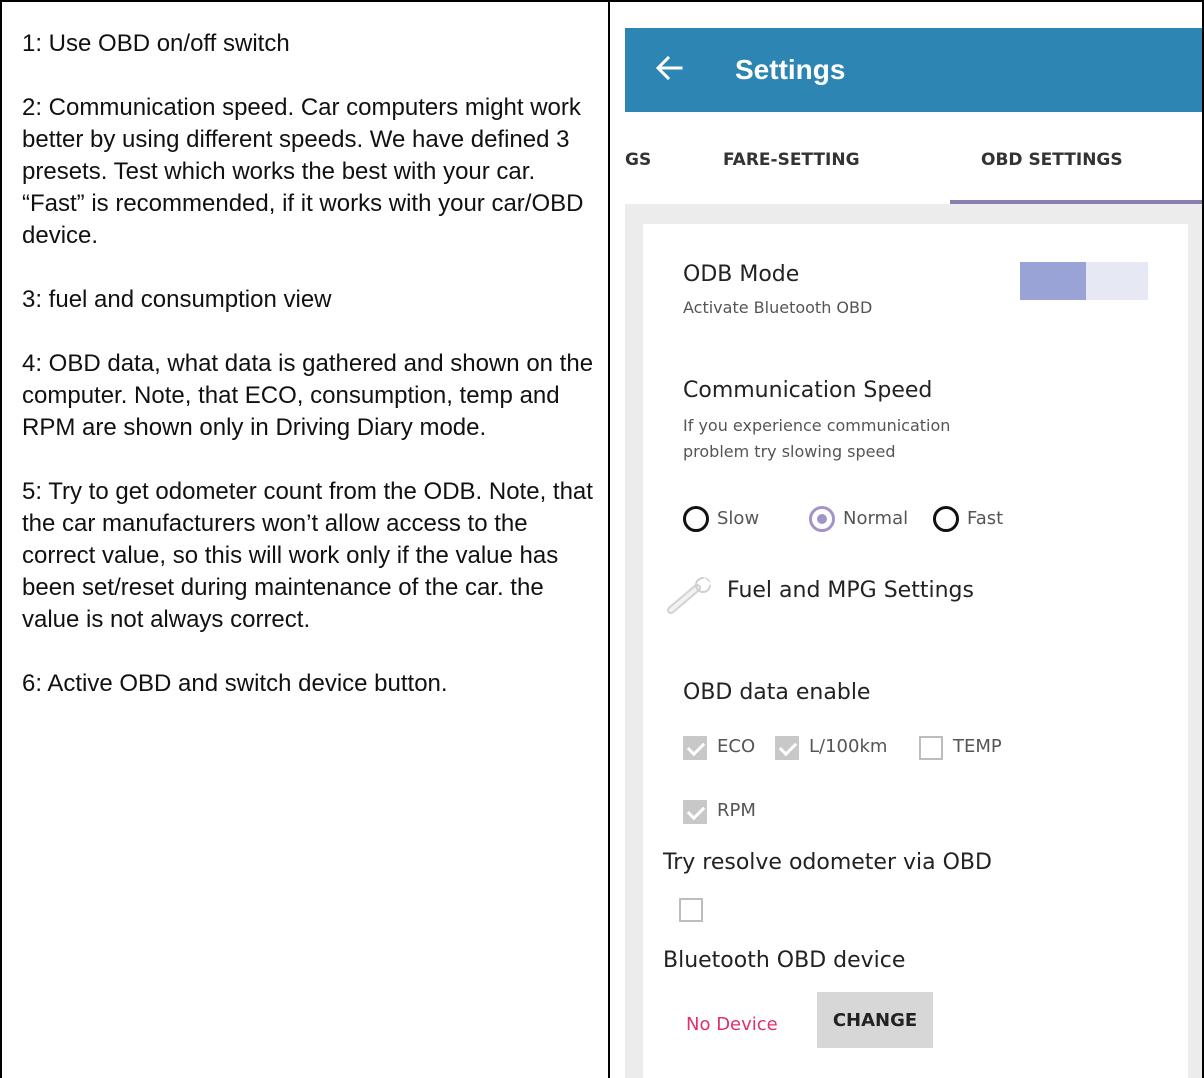 This screenshot has width=1204, height=1078. I want to click on checkbox-temp, so click(931, 748).